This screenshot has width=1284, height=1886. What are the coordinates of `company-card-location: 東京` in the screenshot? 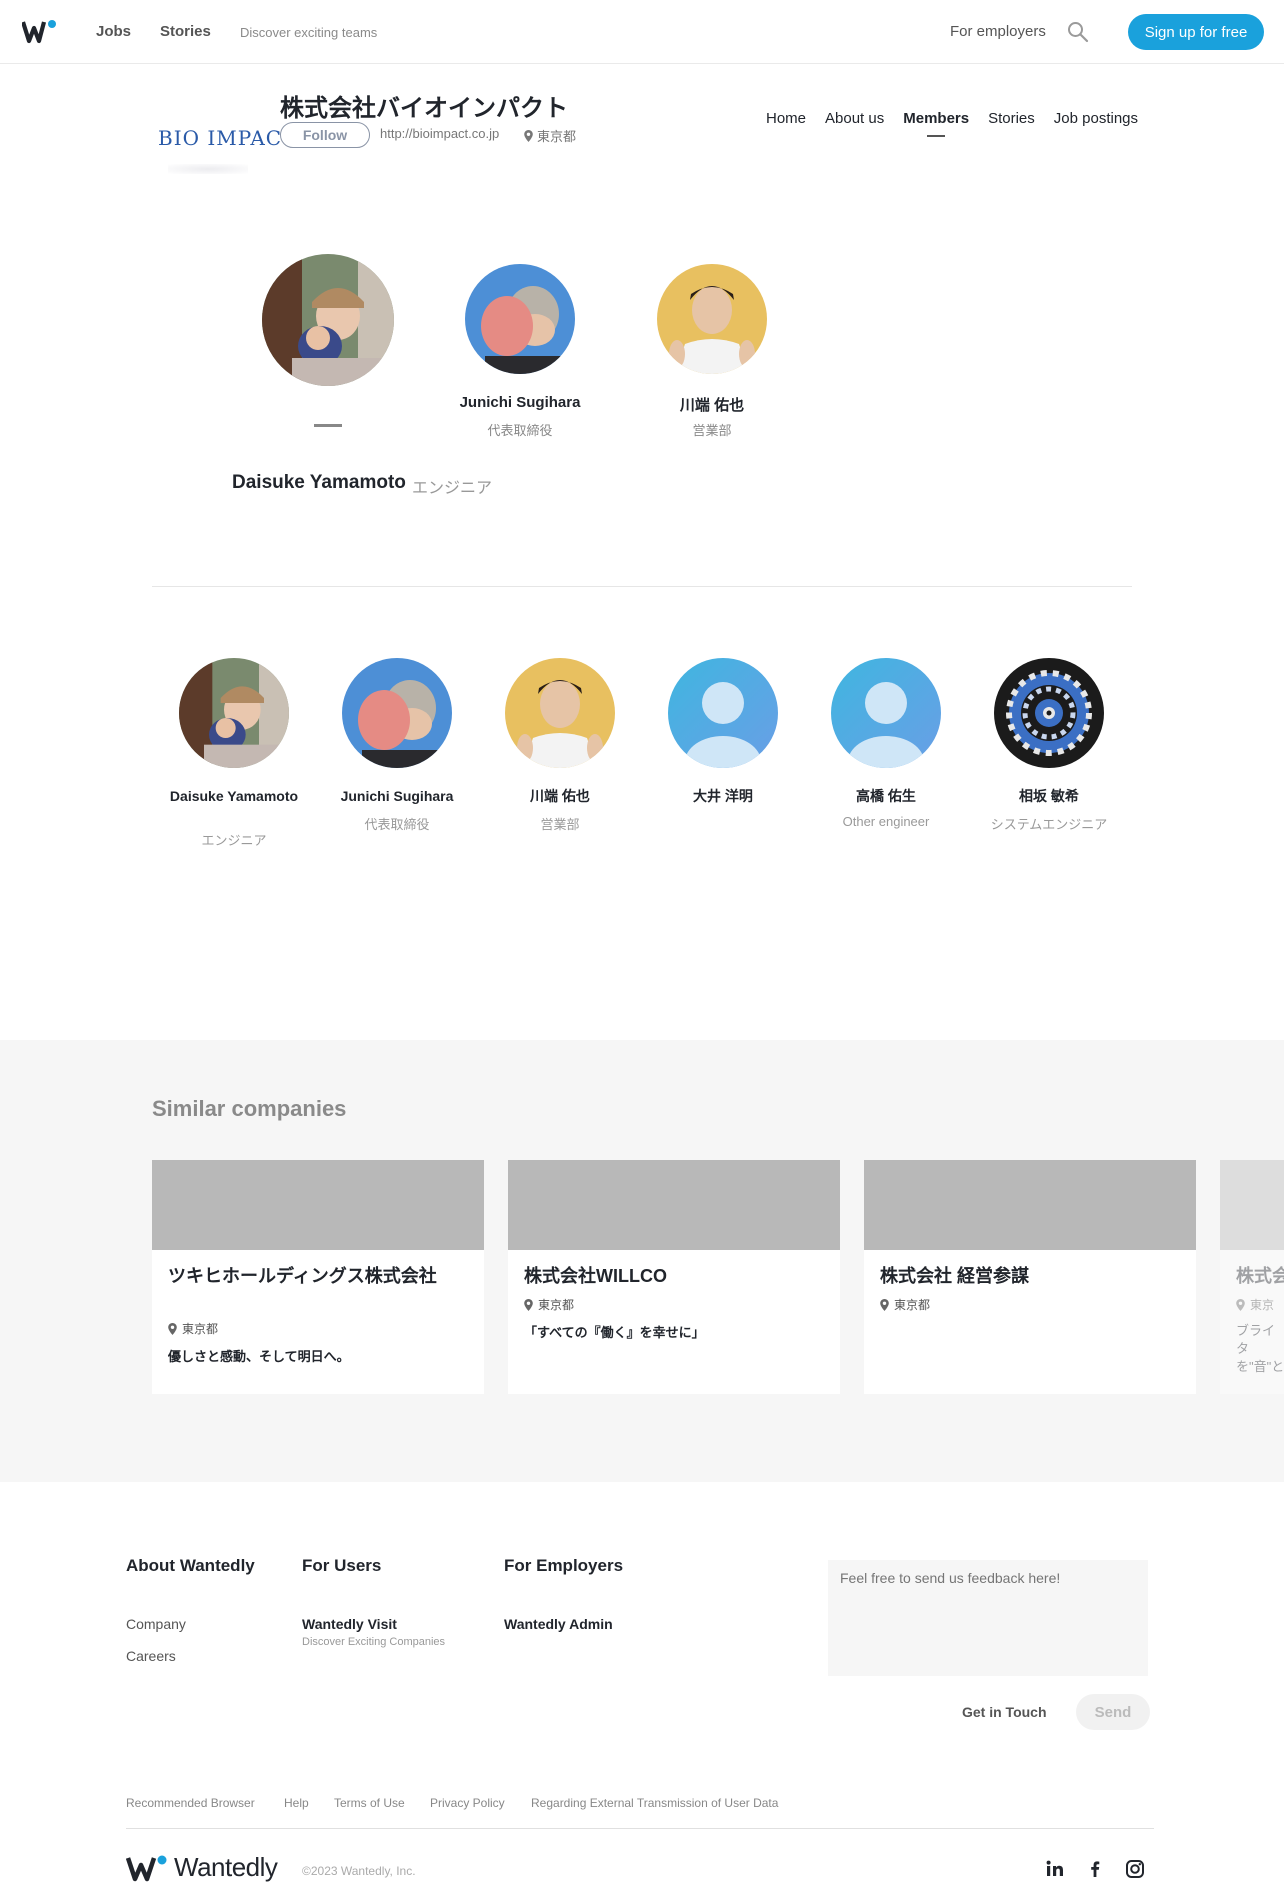 It's located at (1255, 1304).